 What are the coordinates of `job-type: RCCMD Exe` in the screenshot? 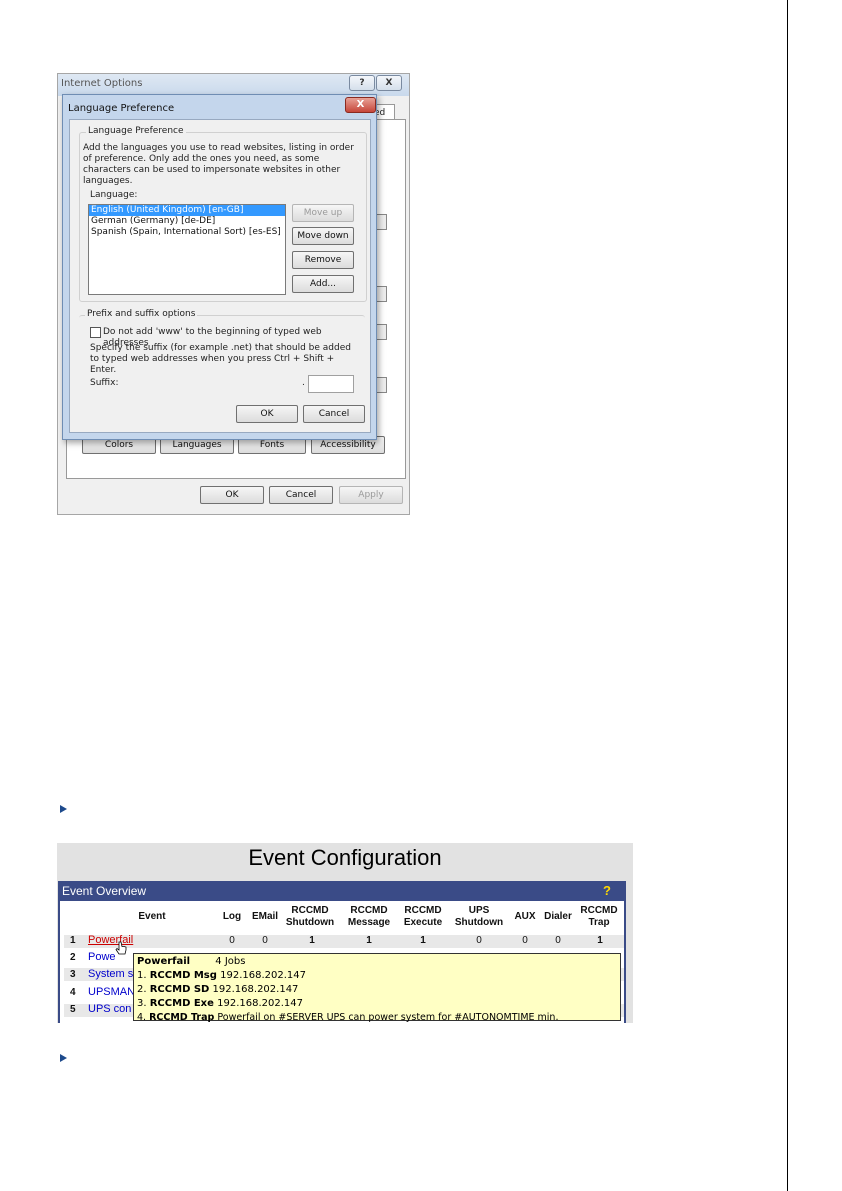 It's located at (181, 1003).